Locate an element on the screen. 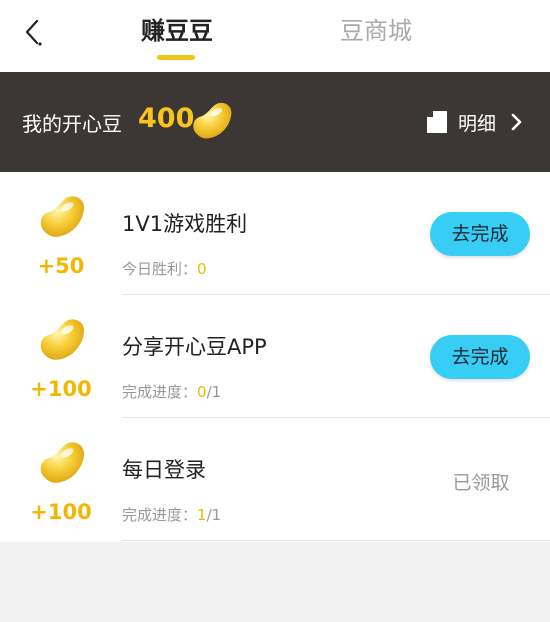 This screenshot has width=550, height=622. tab-bean-mall: 豆商城 is located at coordinates (376, 34).